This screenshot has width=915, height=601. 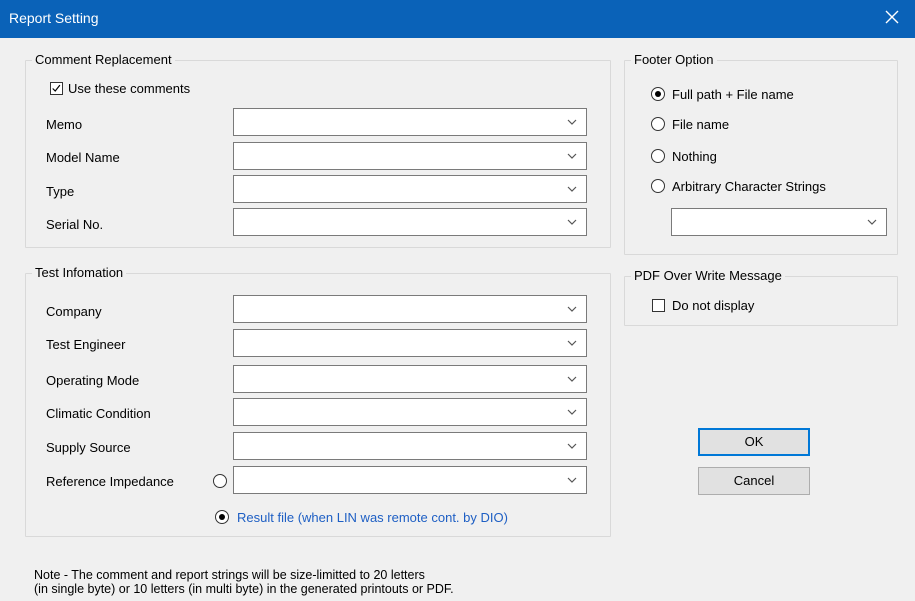 What do you see at coordinates (86, 344) in the screenshot?
I see `test-engineer-label: Test Engineer` at bounding box center [86, 344].